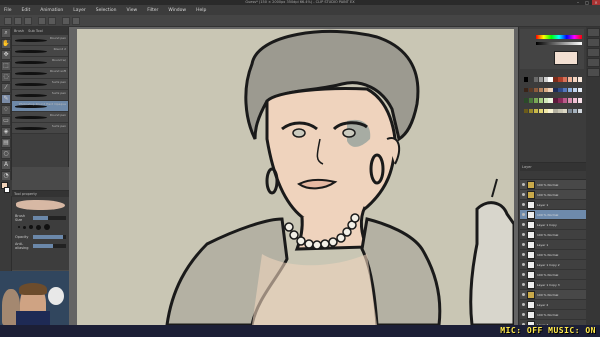 This screenshot has height=337, width=600. What do you see at coordinates (40, 73) in the screenshot?
I see `brush-item: Round soft` at bounding box center [40, 73].